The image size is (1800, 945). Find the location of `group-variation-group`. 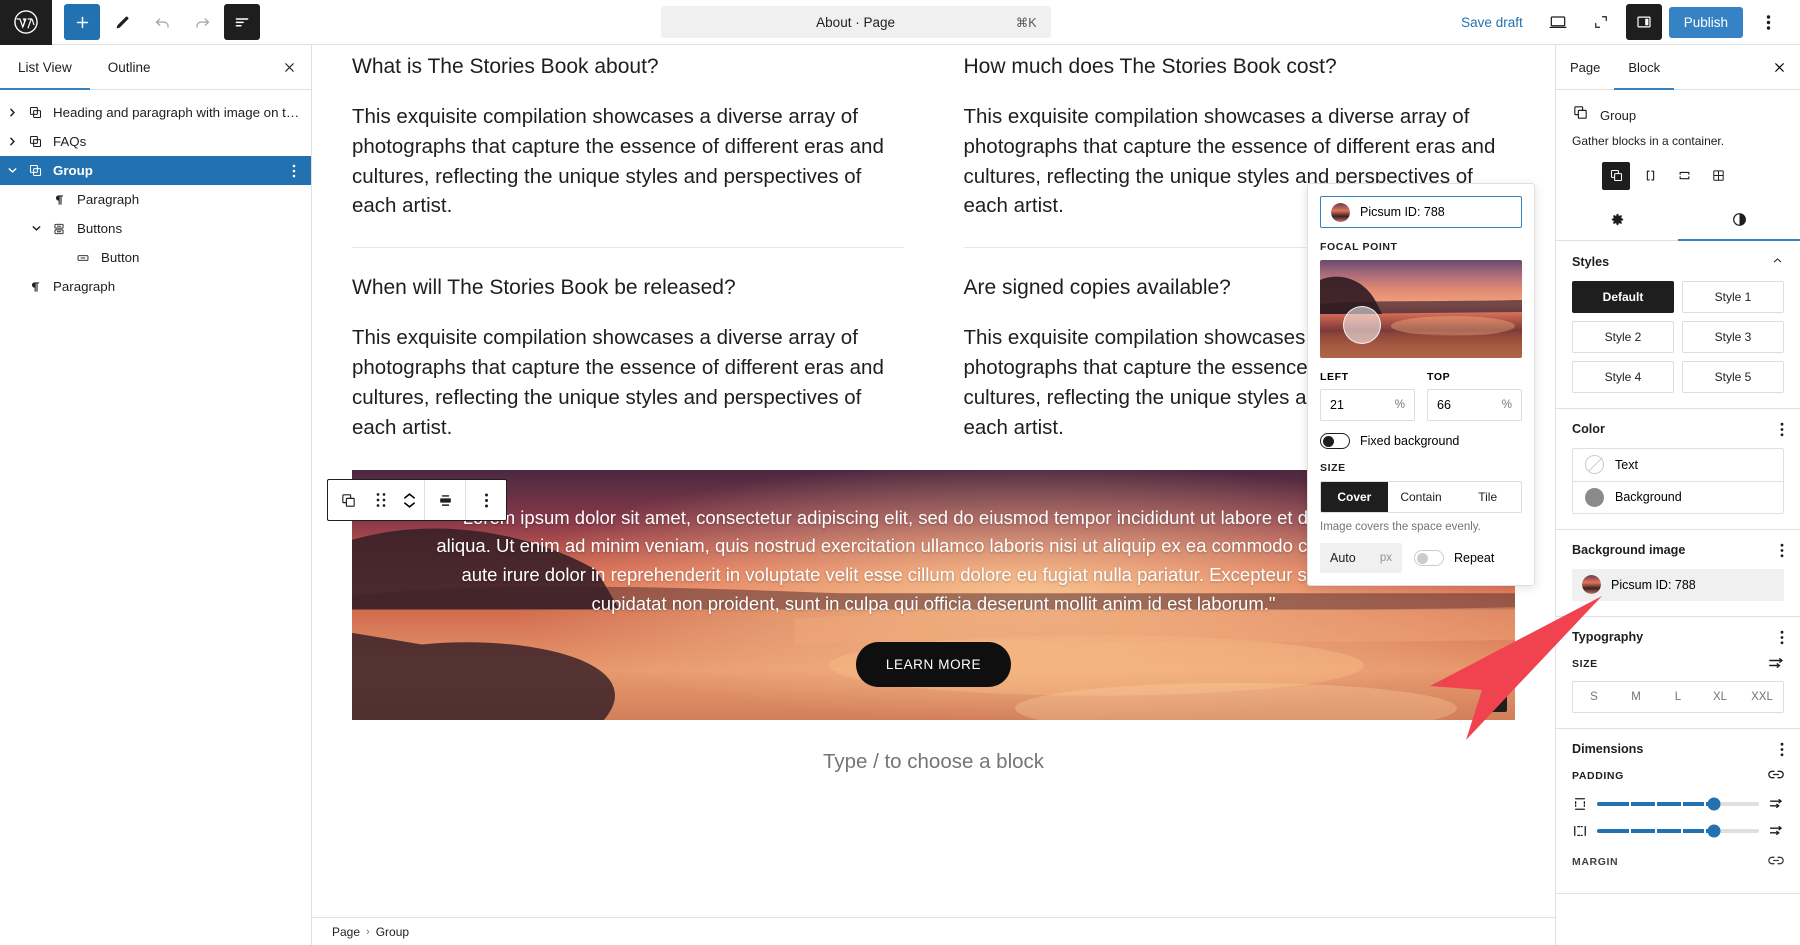

group-variation-group is located at coordinates (1616, 175).